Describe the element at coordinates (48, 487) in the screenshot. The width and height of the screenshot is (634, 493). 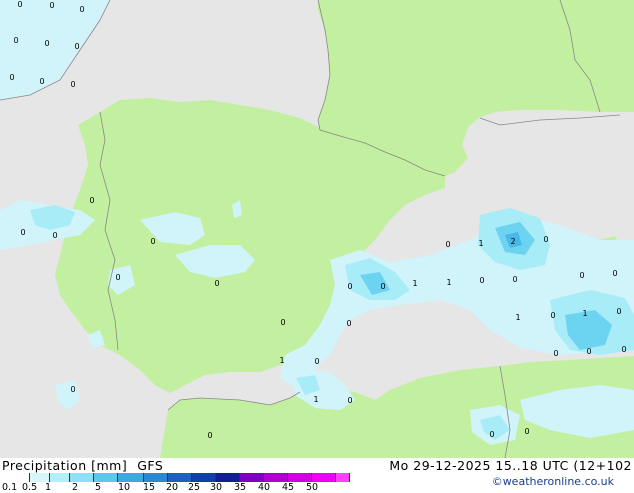
I see `legend-tick-label: 1` at that location.